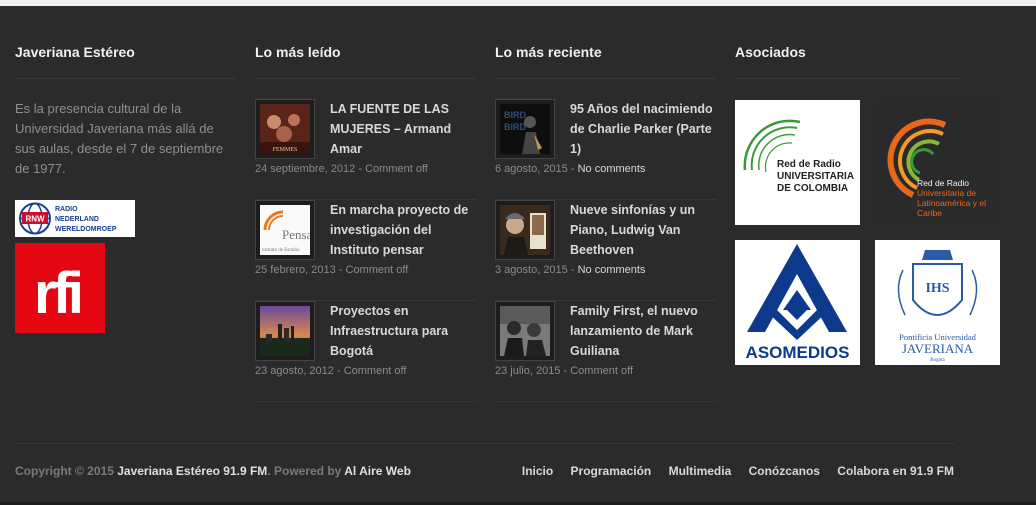 This screenshot has width=1036, height=505. What do you see at coordinates (946, 193) in the screenshot?
I see `svg-text: Universitaria de` at bounding box center [946, 193].